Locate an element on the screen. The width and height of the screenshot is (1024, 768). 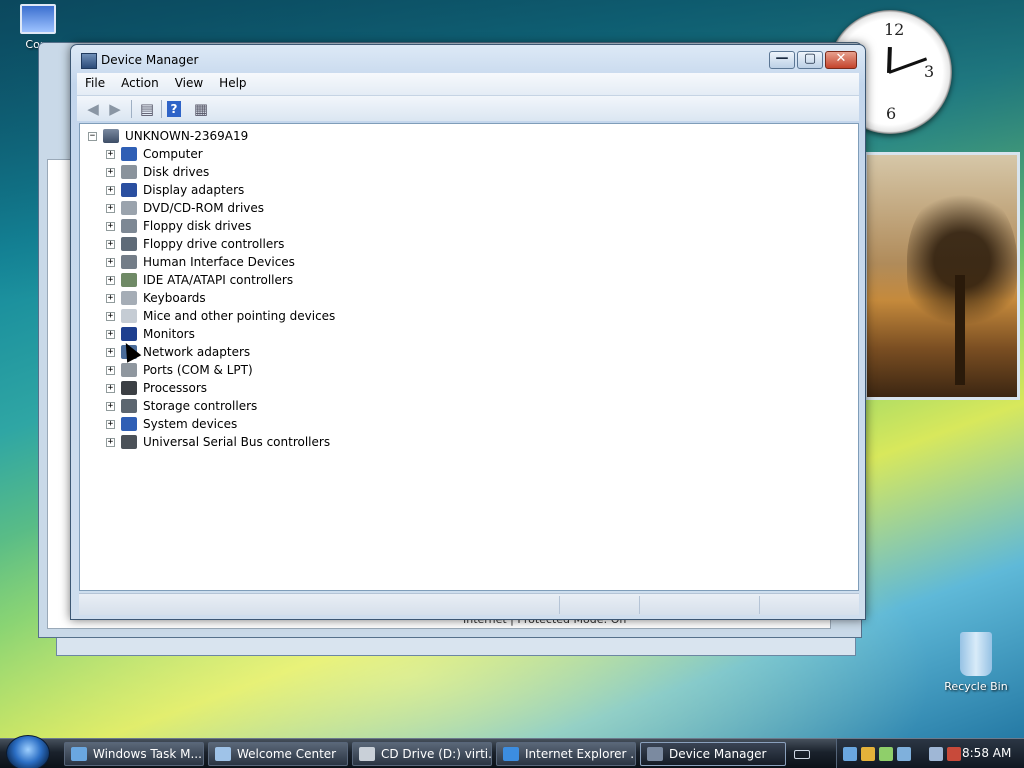
forward-button: ▶ is located at coordinates (115, 109).